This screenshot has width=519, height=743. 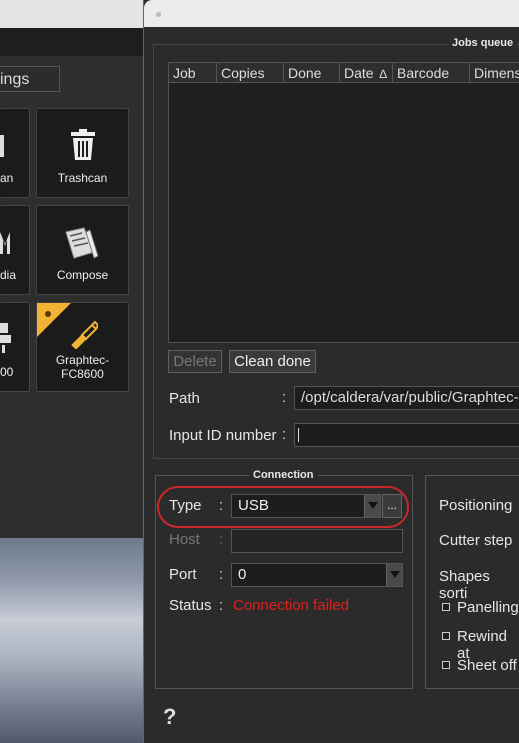 I want to click on column-header-date: Date ∆, so click(x=366, y=73).